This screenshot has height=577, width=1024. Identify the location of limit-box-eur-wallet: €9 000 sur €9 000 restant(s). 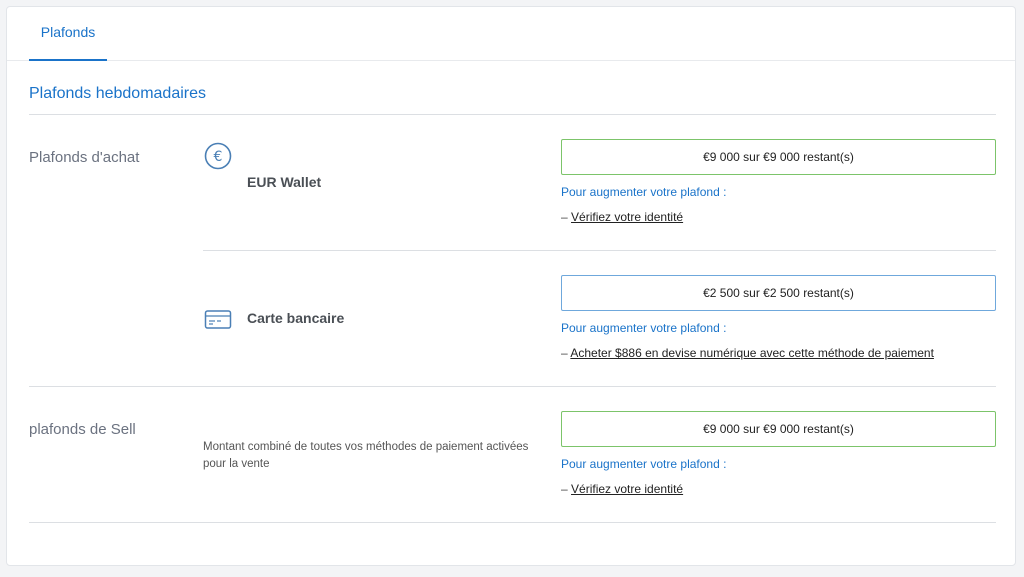
(778, 157).